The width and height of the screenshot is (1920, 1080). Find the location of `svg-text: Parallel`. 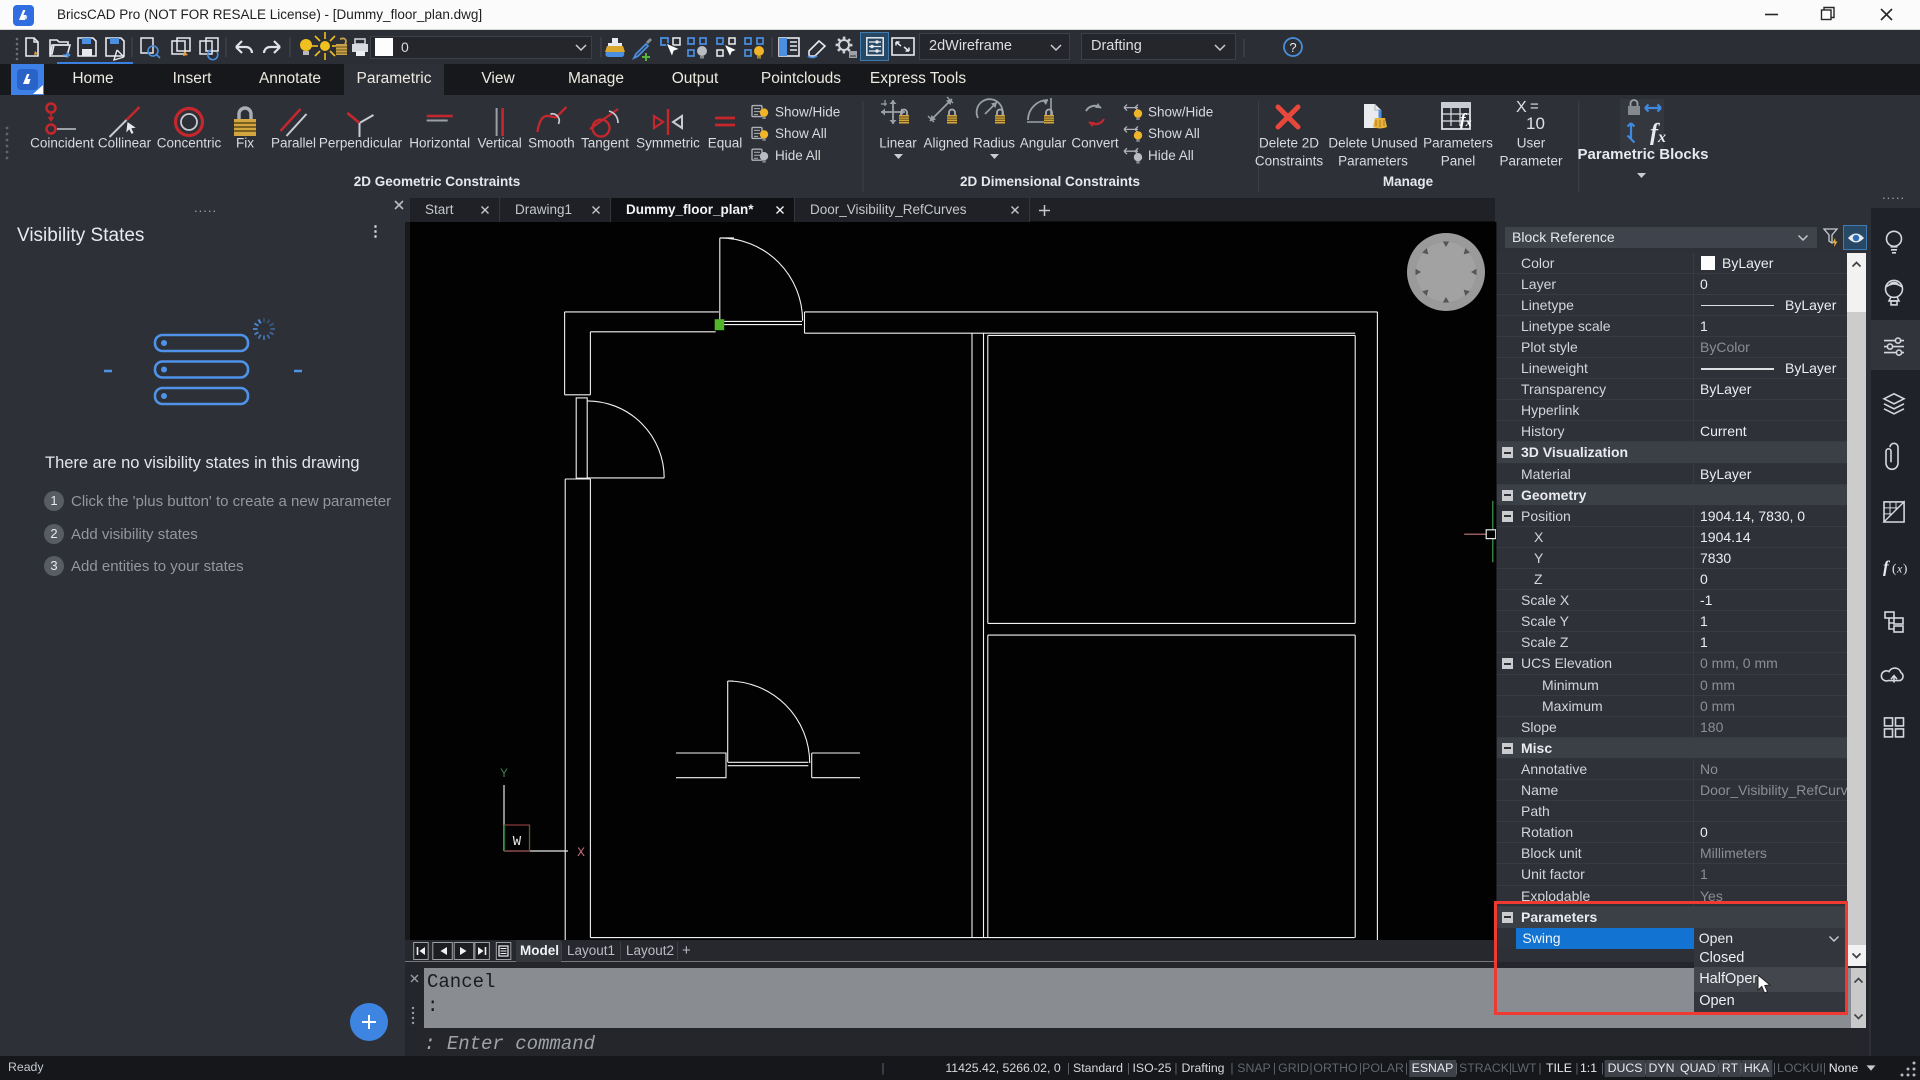

svg-text: Parallel is located at coordinates (293, 142).